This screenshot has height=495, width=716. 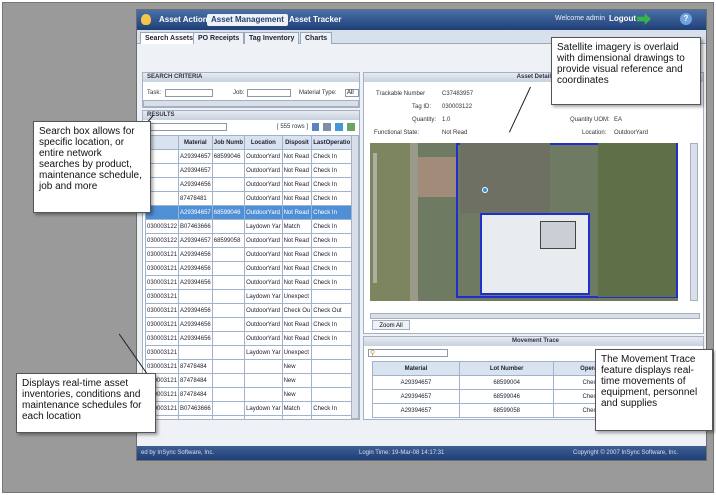 I want to click on task-input, so click(x=189, y=93).